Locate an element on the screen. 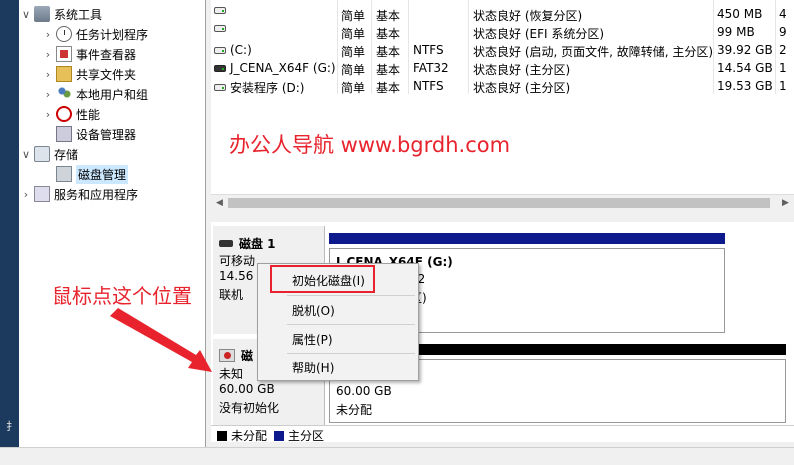 This screenshot has height=465, width=794. disk-1-title-row: 磁盘 1 is located at coordinates (247, 243).